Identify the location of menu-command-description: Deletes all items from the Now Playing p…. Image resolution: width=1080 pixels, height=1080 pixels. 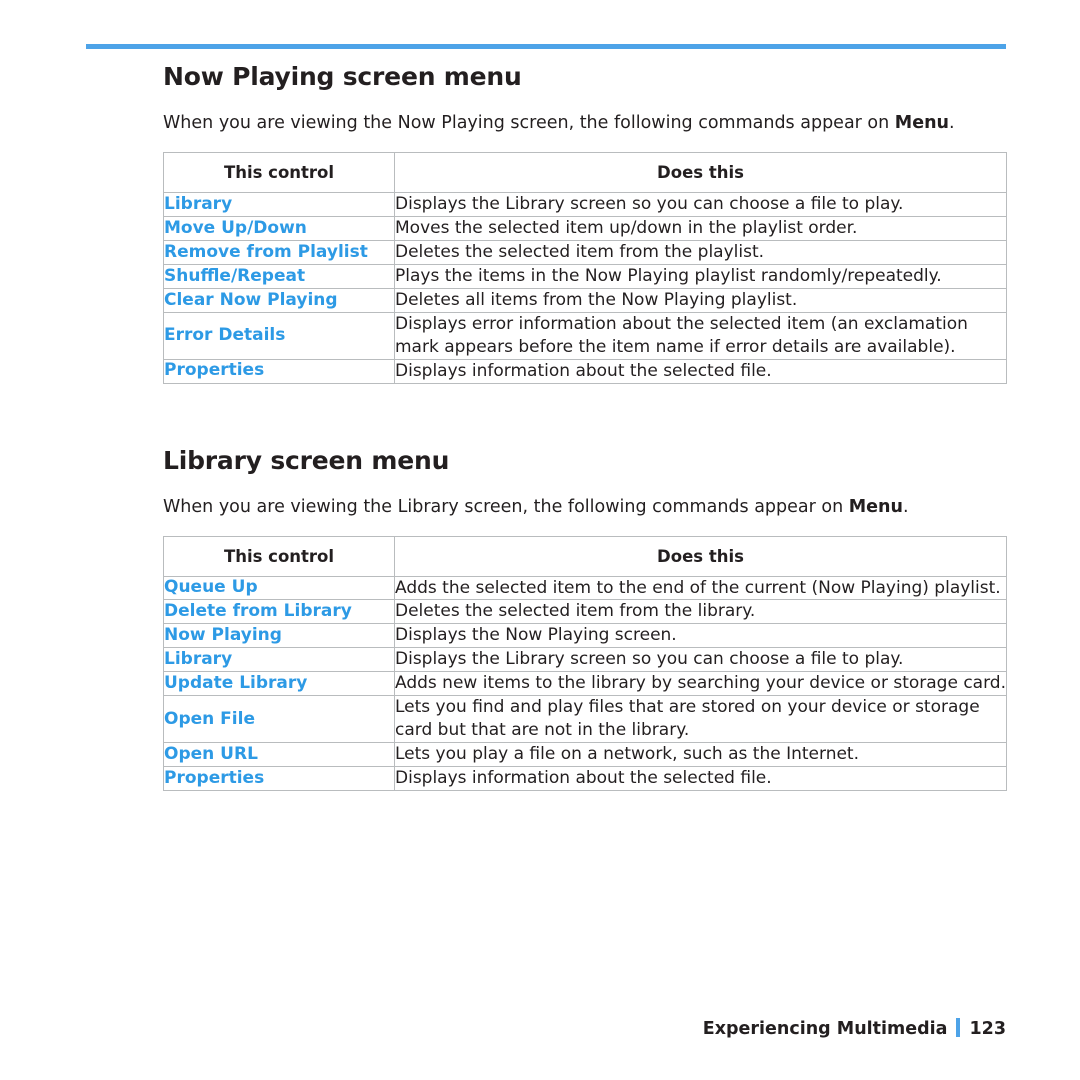
(700, 300).